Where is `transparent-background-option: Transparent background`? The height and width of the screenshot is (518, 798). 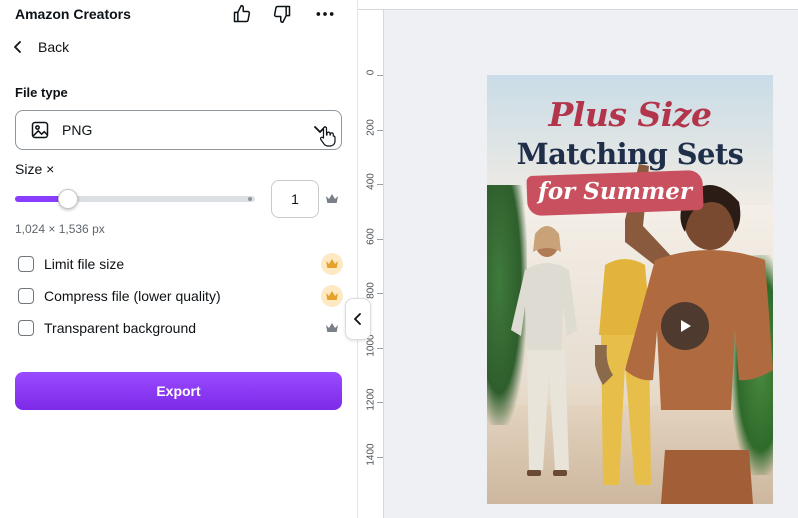
transparent-background-option: Transparent background is located at coordinates (107, 328).